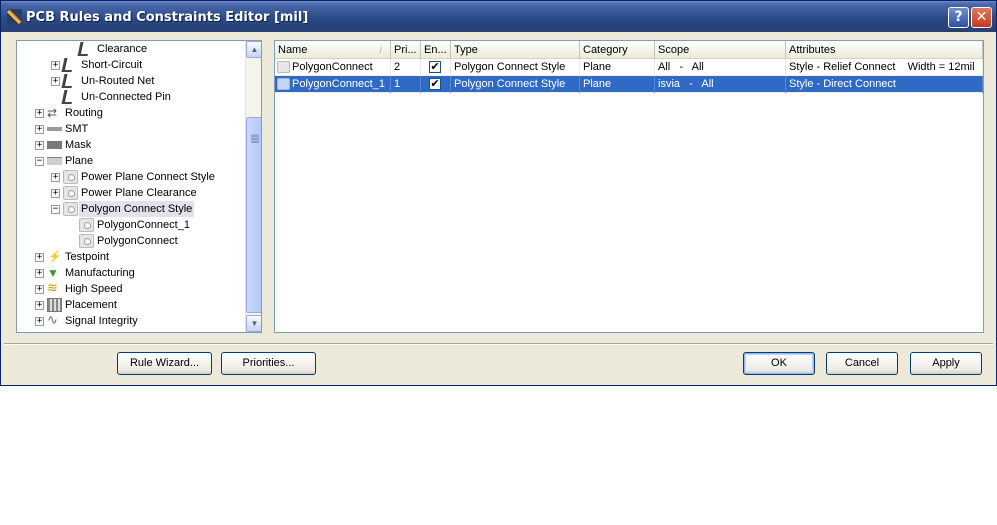  What do you see at coordinates (720, 50) in the screenshot?
I see `column-header-scope: Scope` at bounding box center [720, 50].